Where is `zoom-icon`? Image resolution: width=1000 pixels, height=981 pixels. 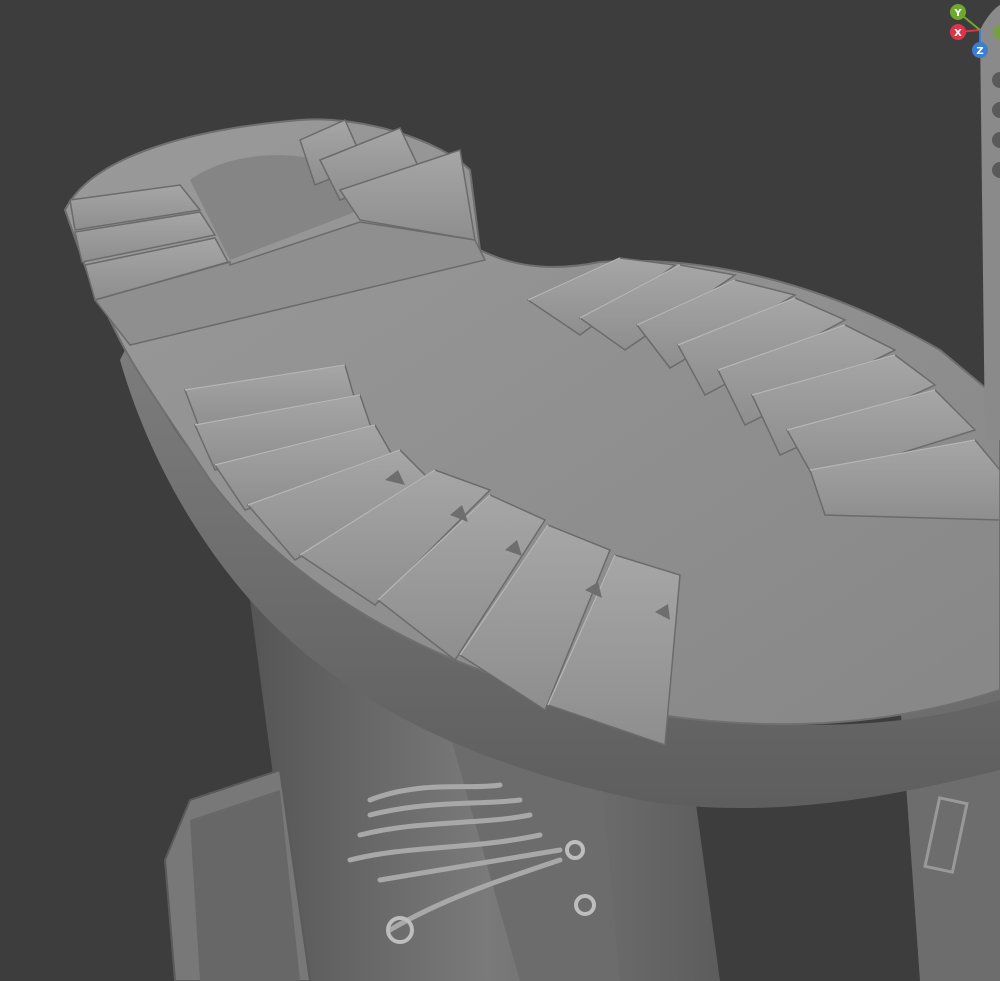 zoom-icon is located at coordinates (996, 80).